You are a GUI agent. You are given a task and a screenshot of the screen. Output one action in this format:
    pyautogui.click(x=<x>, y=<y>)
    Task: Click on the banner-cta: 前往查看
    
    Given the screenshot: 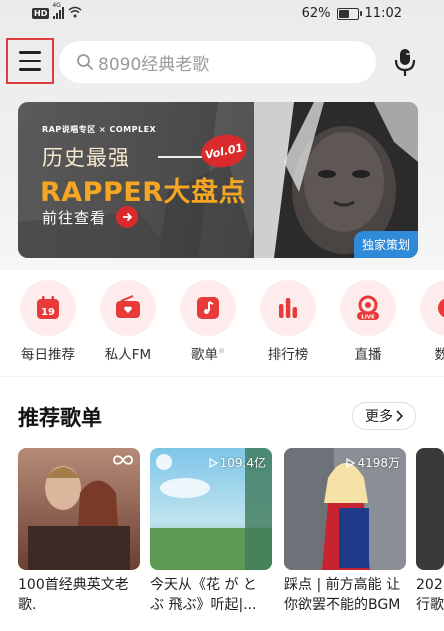 What is the action you would take?
    pyautogui.click(x=90, y=217)
    